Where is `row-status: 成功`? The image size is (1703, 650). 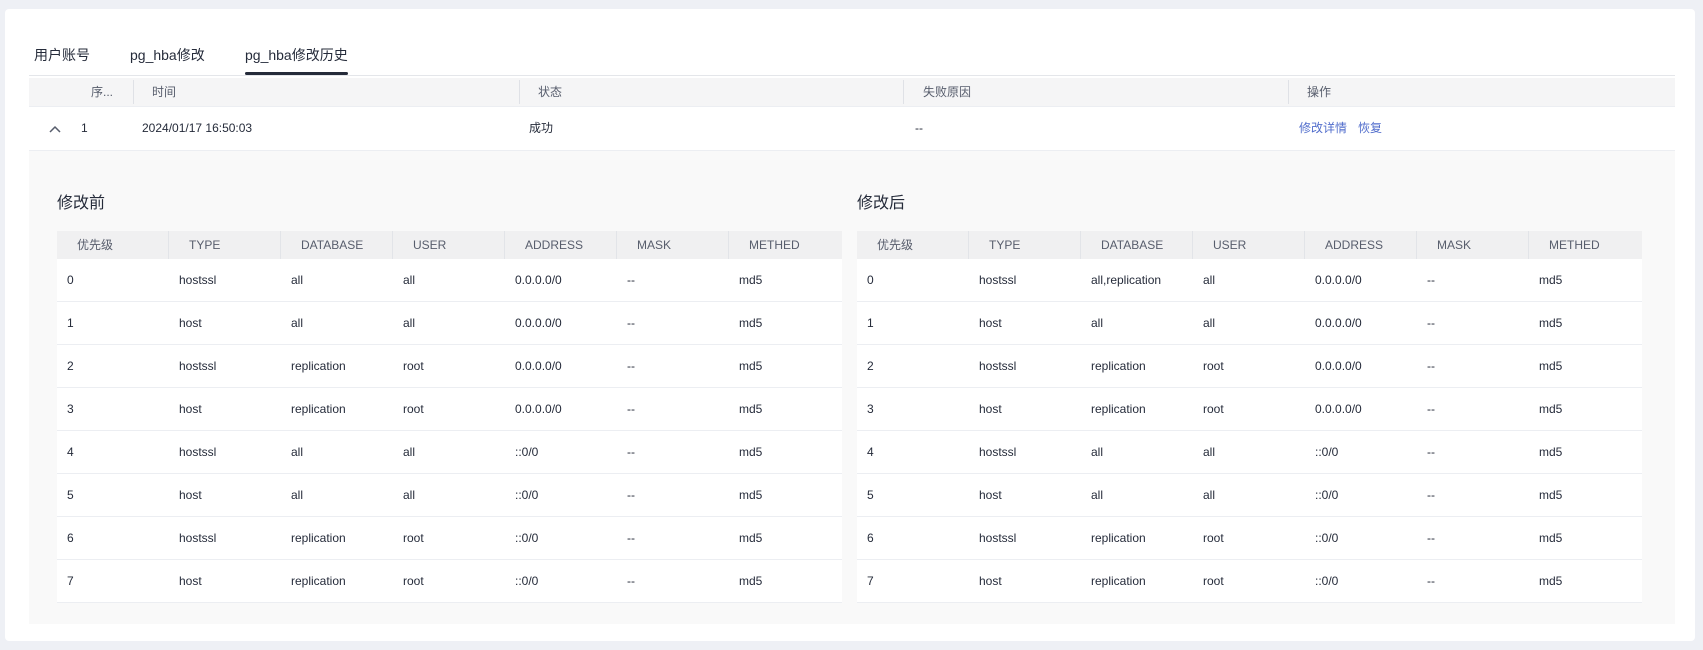
row-status: 成功 is located at coordinates (541, 128).